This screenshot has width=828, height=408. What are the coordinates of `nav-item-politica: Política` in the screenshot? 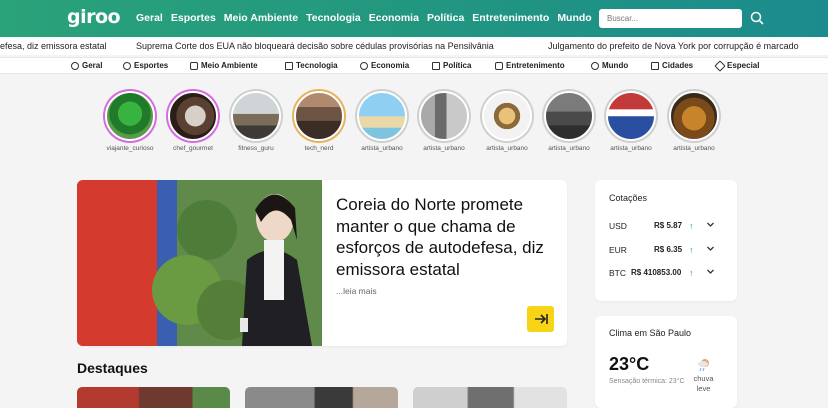 It's located at (445, 18).